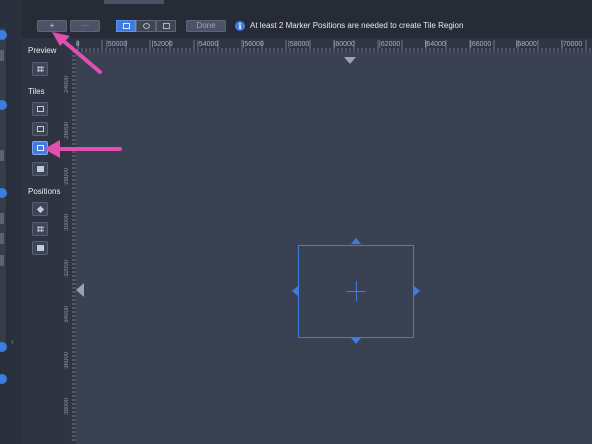 The width and height of the screenshot is (592, 444). I want to click on collapse-arrow-icon: ‹, so click(14, 342).